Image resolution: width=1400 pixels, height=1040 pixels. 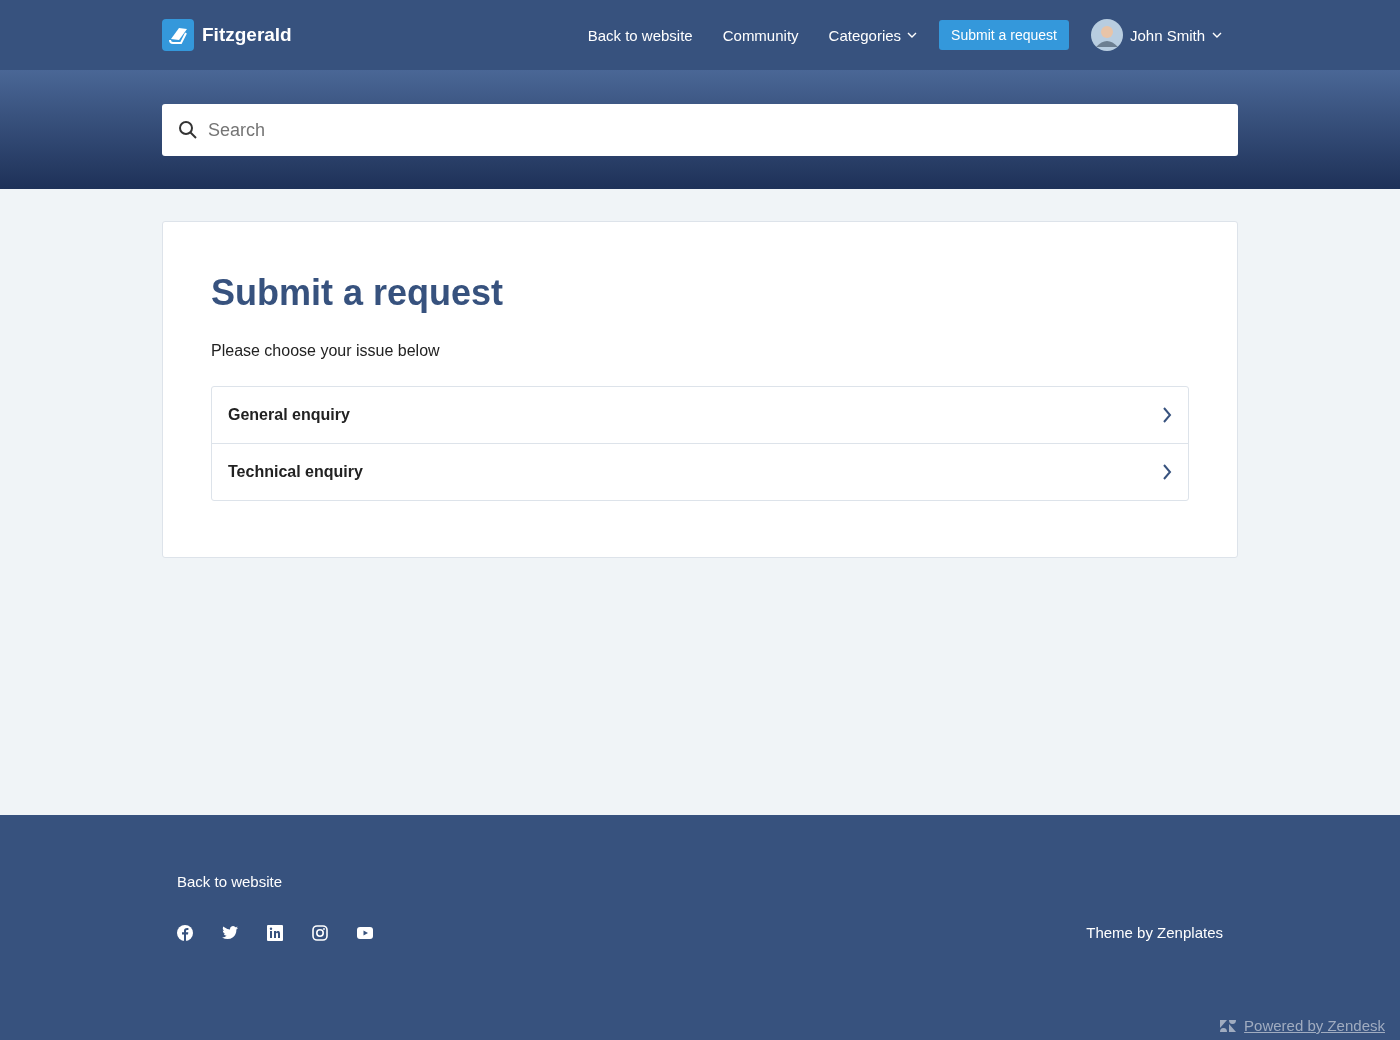 I want to click on page-title: Submit a request, so click(x=358, y=293).